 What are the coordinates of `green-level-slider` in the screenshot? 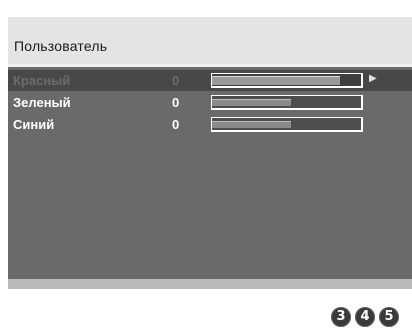 It's located at (287, 102).